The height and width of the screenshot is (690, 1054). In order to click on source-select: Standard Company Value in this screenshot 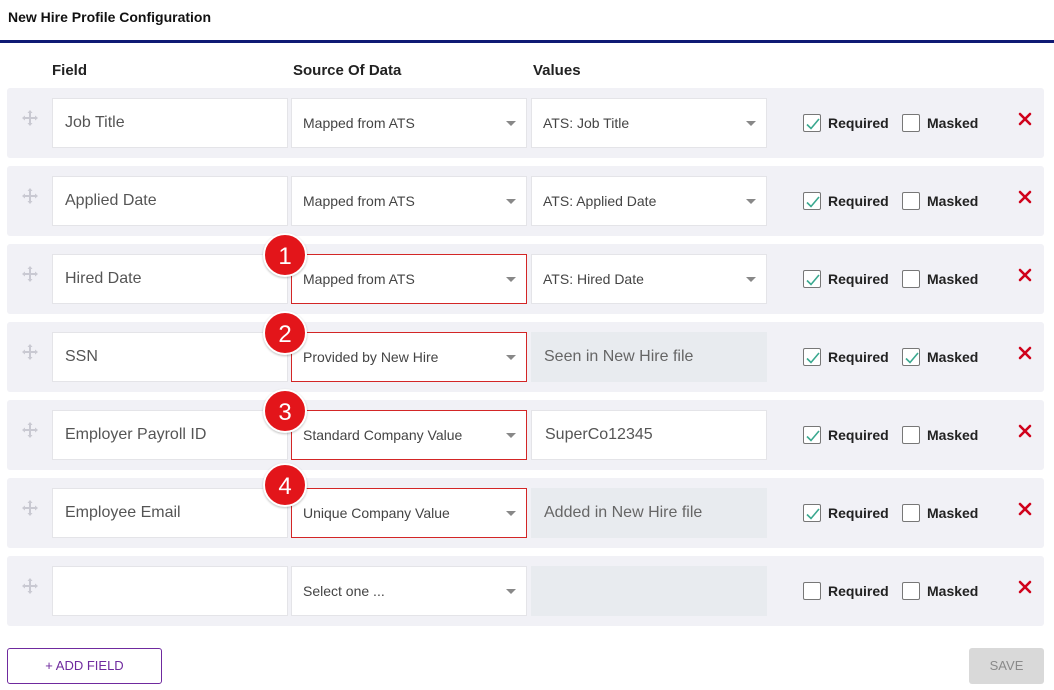, I will do `click(409, 435)`.